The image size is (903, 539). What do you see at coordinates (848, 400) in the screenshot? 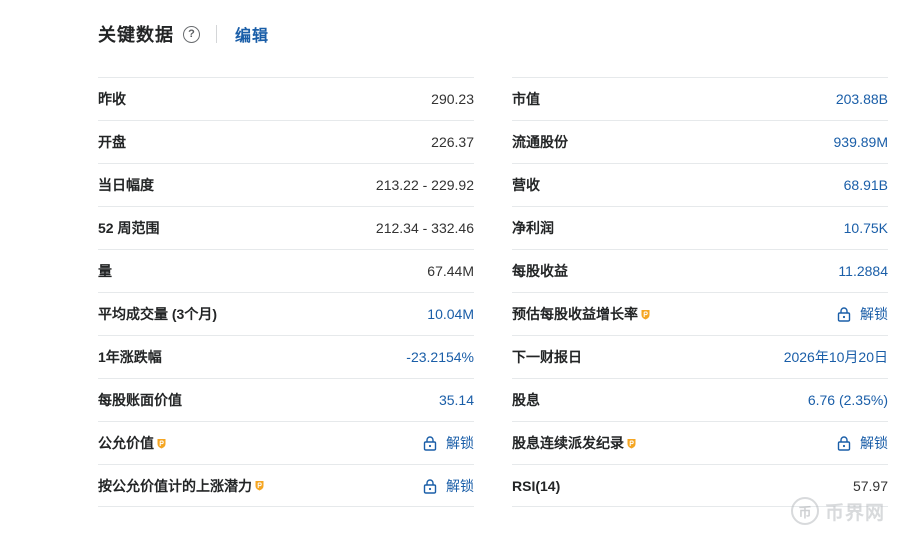
I see `row-value-link: 6.76 (2.35%)` at bounding box center [848, 400].